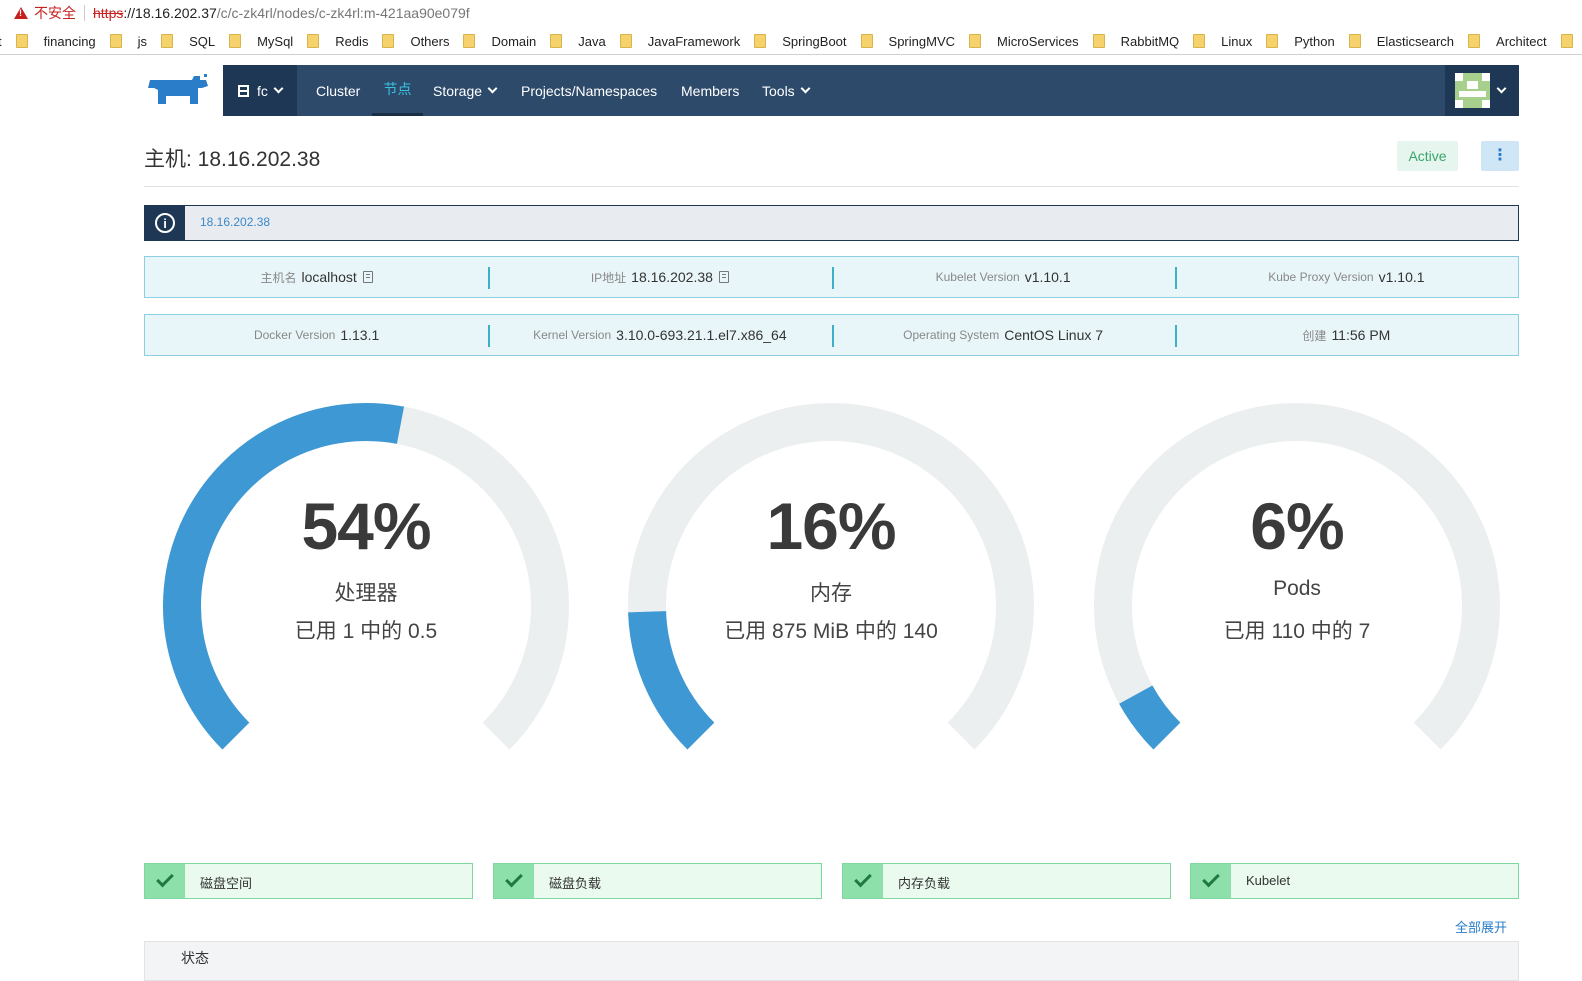 The image size is (1582, 981). What do you see at coordinates (1237, 41) in the screenshot?
I see `bookmark-label: Linux` at bounding box center [1237, 41].